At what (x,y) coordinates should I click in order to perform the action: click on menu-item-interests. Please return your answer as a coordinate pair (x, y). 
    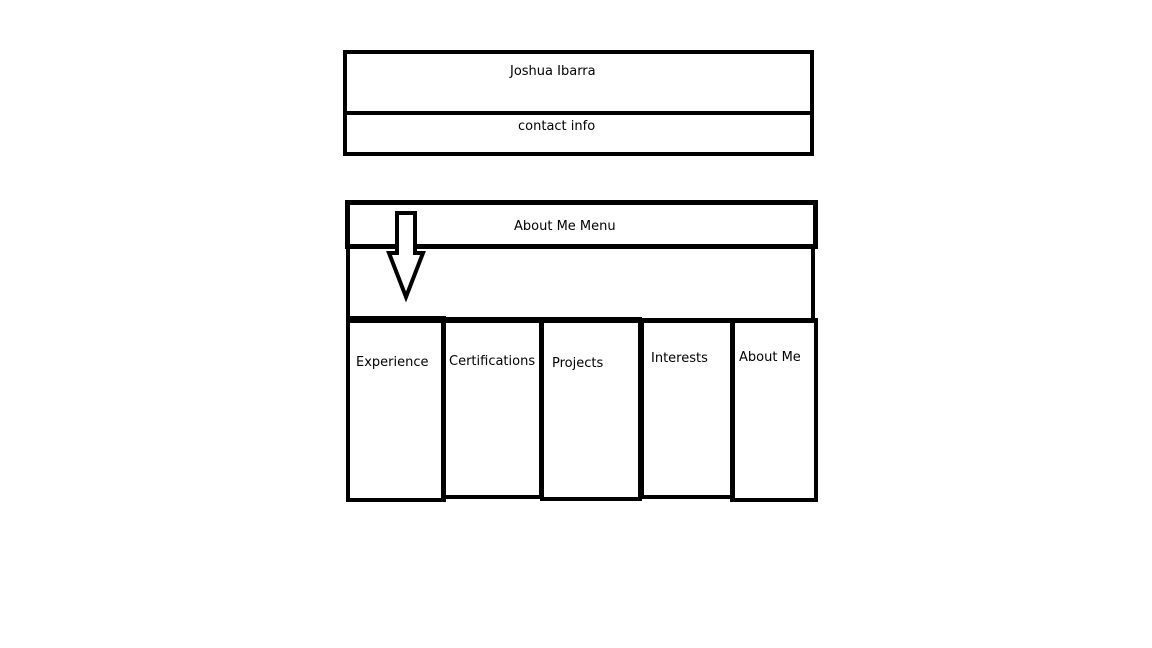
    Looking at the image, I should click on (687, 408).